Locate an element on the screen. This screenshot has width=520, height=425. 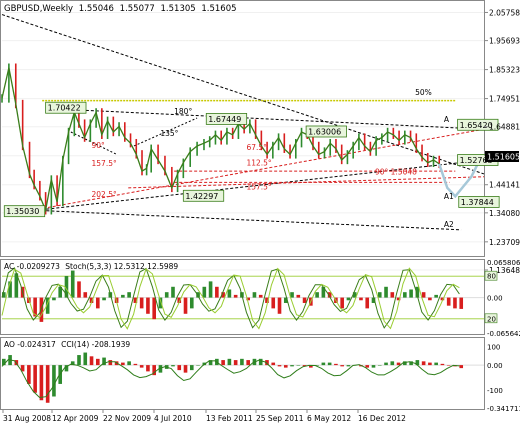
ao-tick-label: 0.00 is located at coordinates (495, 366).